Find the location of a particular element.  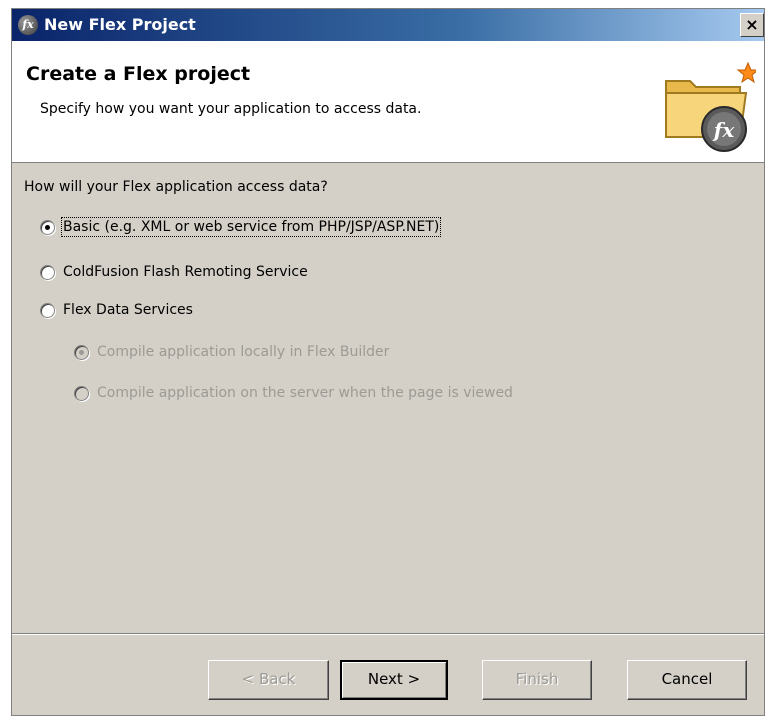

radio-compile-locally is located at coordinates (81, 352).